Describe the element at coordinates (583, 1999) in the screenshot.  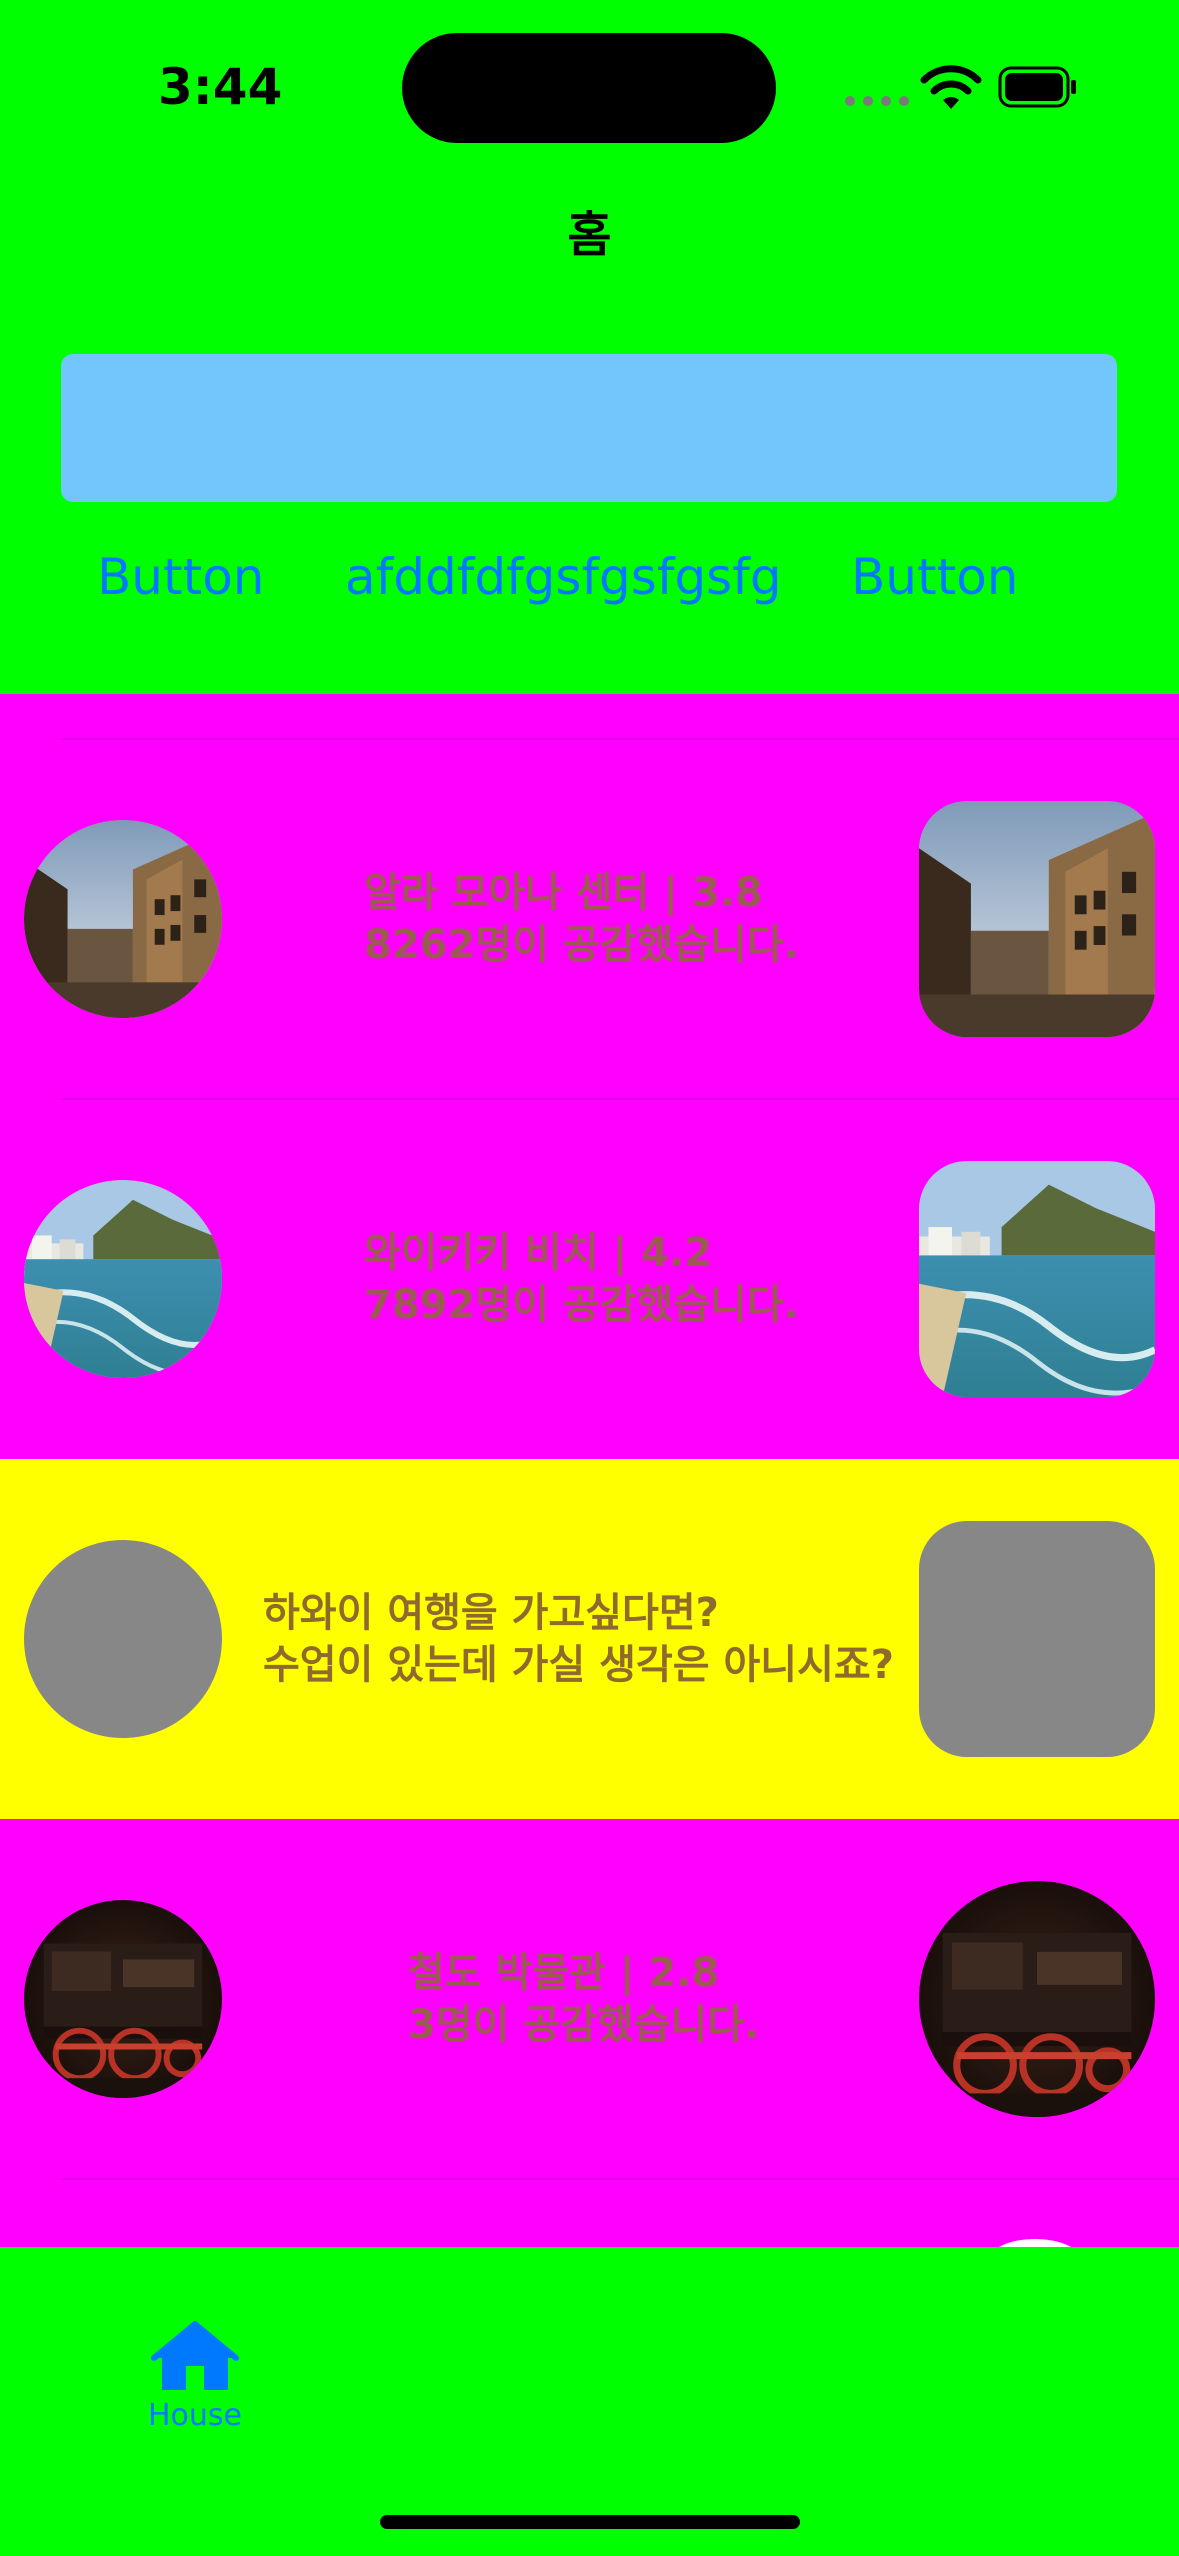
I see `row-text: 철도 박물관 | 2.8 3명이 공감했습니다.` at that location.